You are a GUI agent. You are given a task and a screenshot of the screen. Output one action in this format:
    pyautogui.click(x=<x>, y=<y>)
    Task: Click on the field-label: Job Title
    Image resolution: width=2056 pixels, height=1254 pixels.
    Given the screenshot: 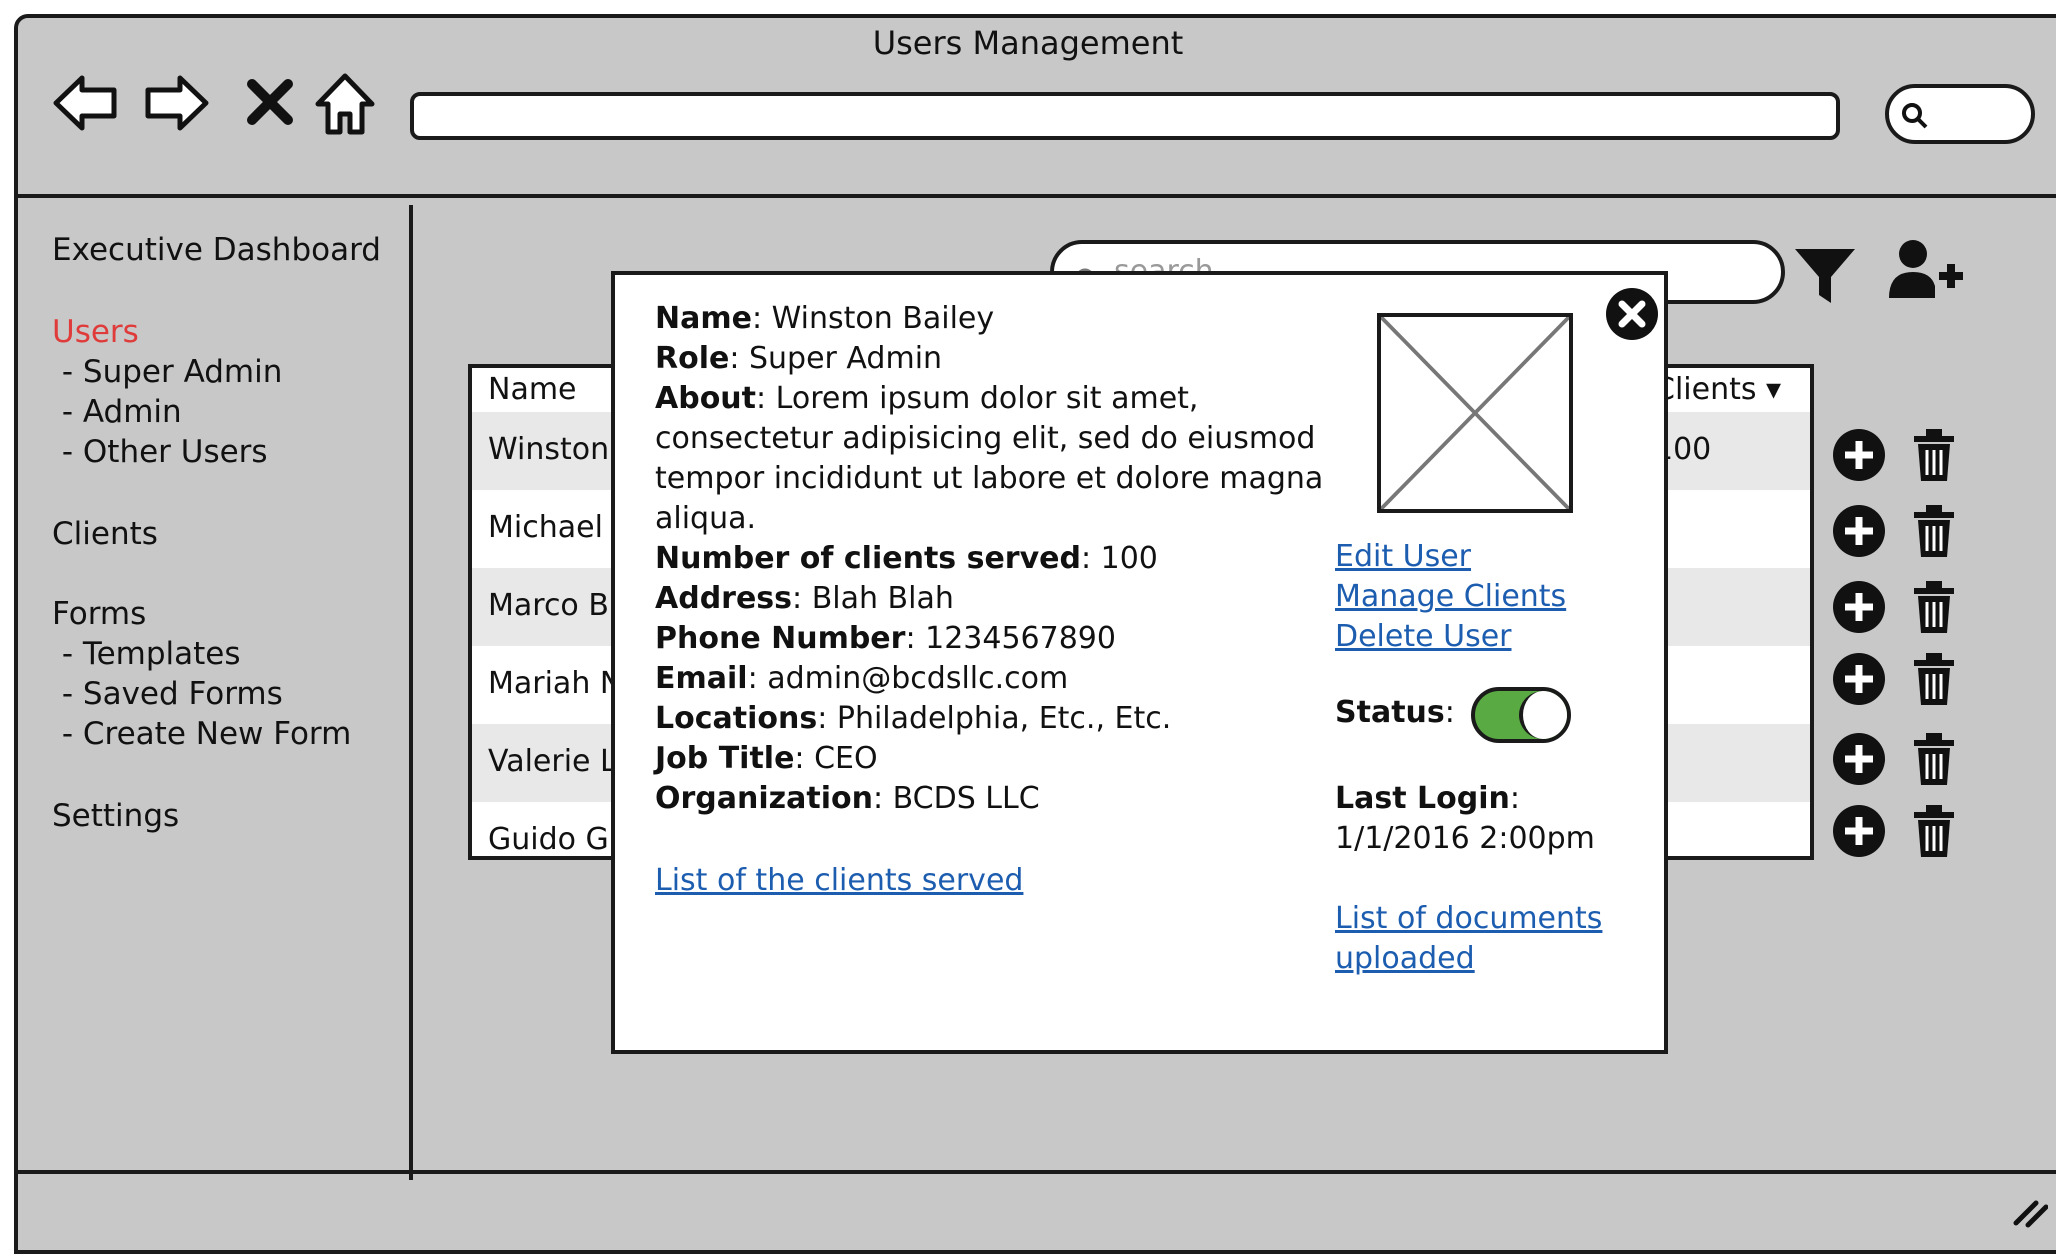 What is the action you would take?
    pyautogui.click(x=725, y=758)
    